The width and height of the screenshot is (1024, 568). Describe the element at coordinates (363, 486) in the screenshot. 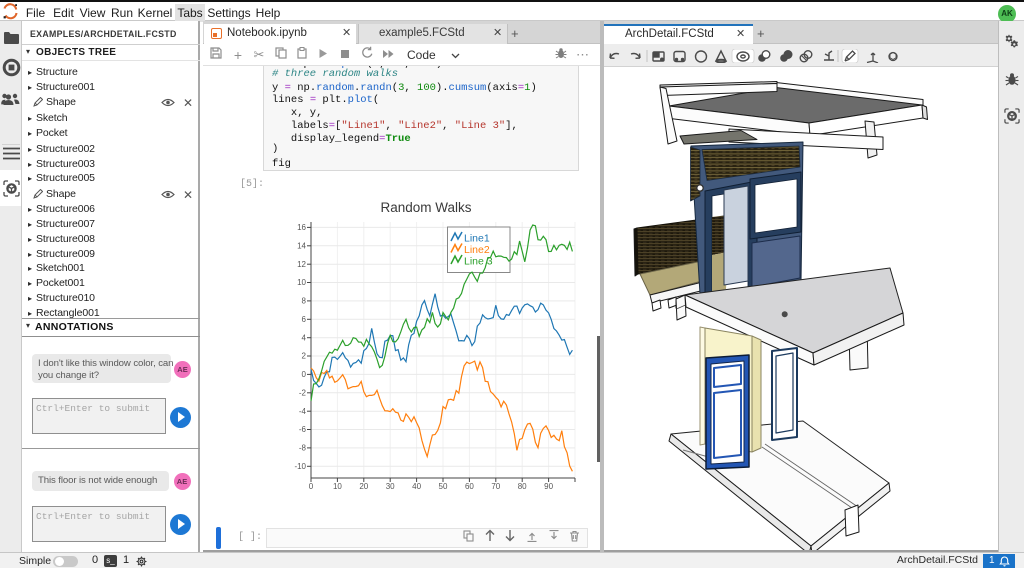

I see `svg-text: 20` at that location.